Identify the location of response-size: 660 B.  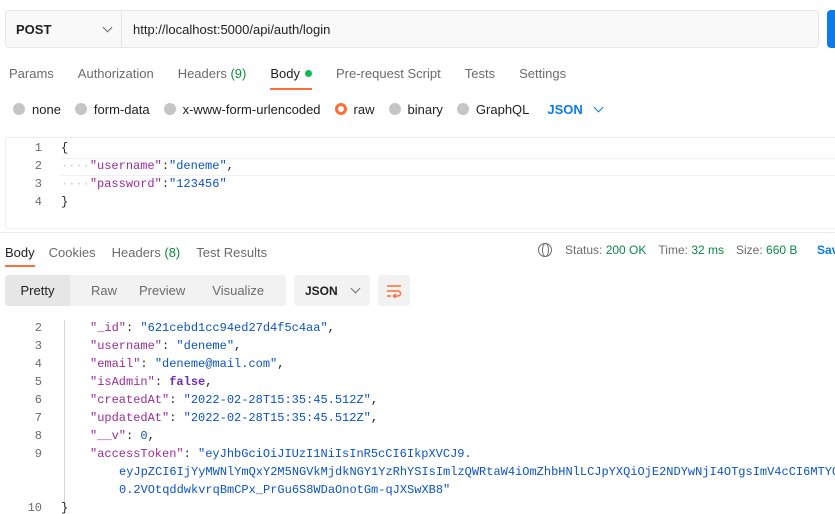
(782, 250).